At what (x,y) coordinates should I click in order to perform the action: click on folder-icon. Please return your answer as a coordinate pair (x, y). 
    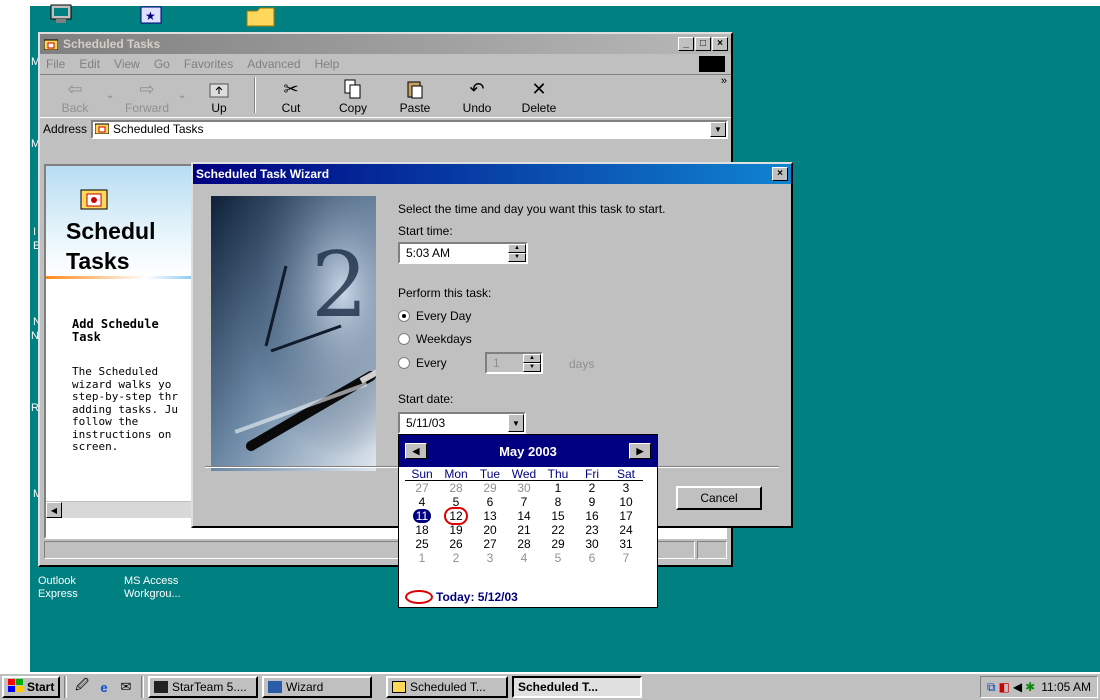
    Looking at the image, I should click on (261, 19).